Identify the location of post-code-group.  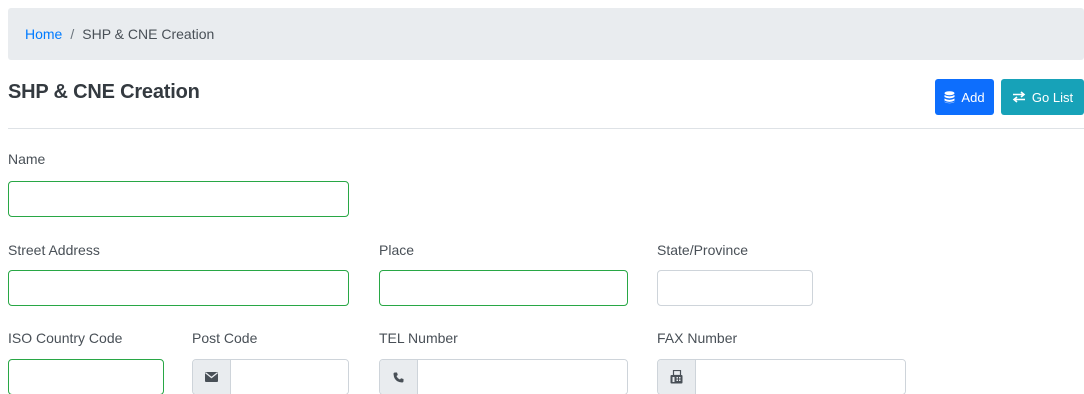
(270, 376).